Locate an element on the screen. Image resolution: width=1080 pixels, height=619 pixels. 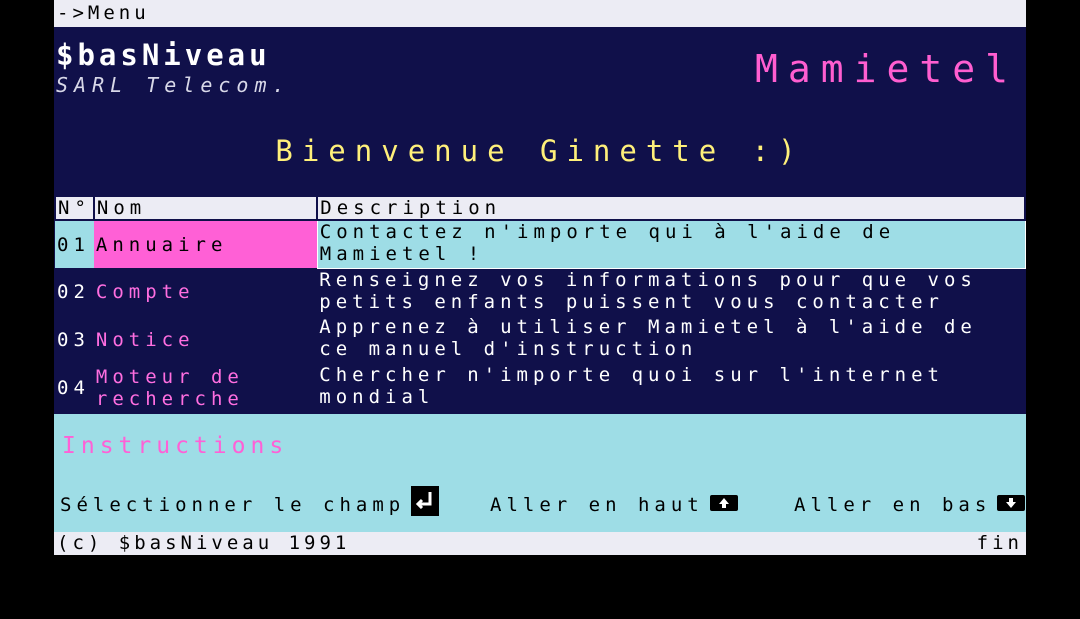
arrow-up-key-icon is located at coordinates (723, 505).